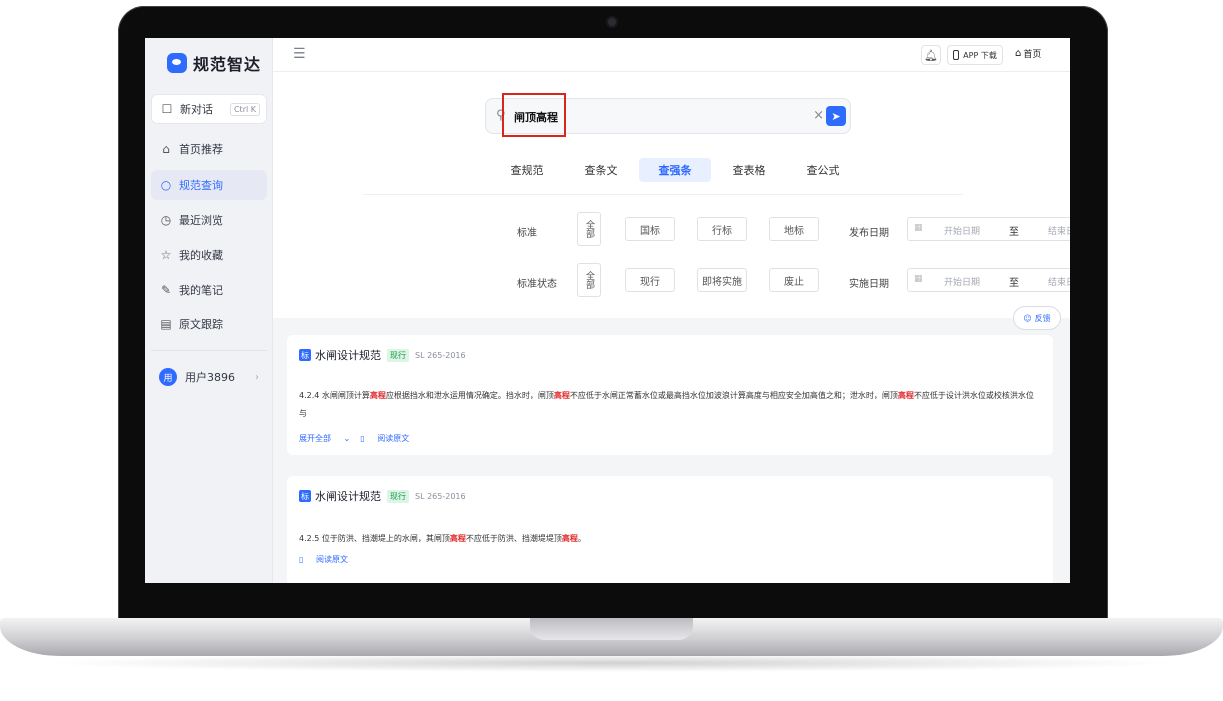  I want to click on result-text-segment: 应根据挡水和泄水运用情况确定。挡水时，闸顶, so click(469, 395).